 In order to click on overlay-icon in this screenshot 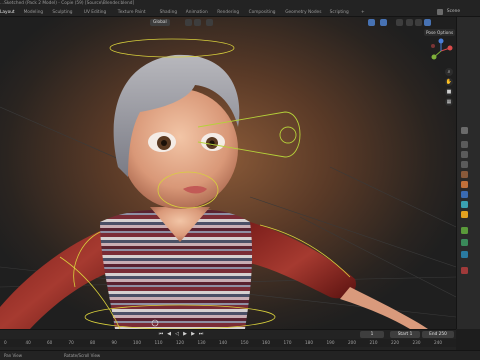, I will do `click(383, 22)`.